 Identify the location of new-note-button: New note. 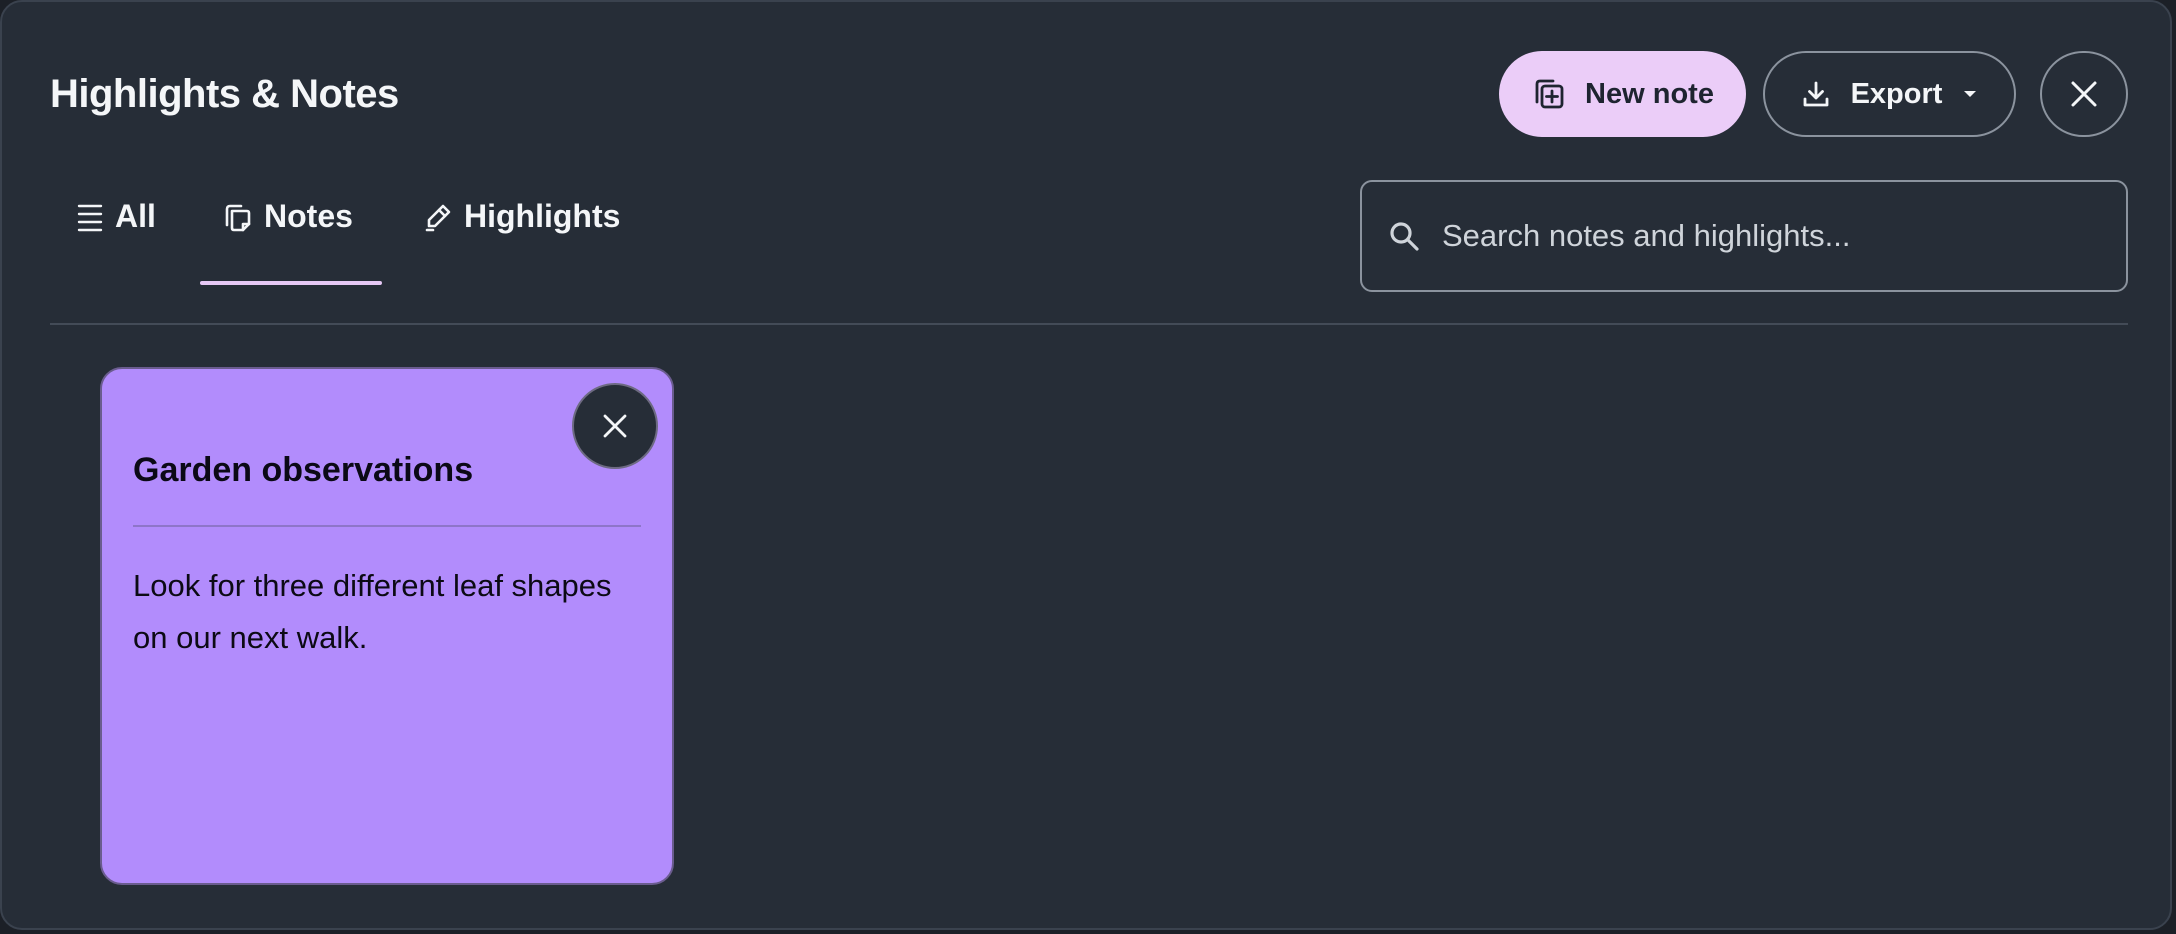
(1622, 94).